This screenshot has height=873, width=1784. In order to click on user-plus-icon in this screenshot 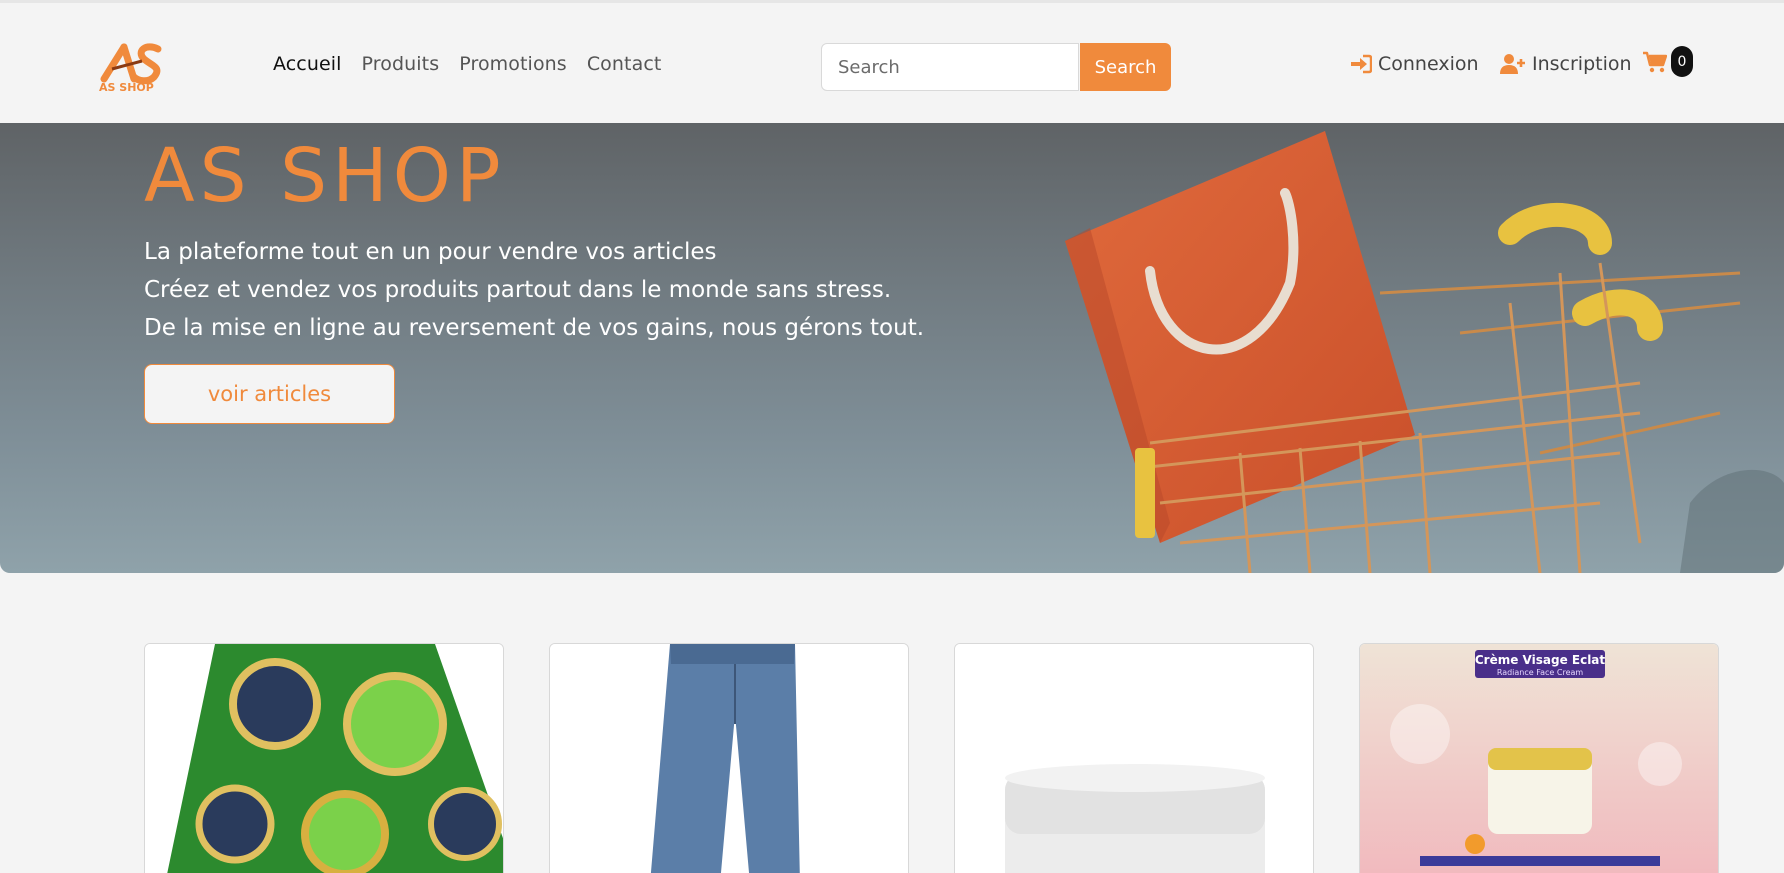, I will do `click(1513, 64)`.